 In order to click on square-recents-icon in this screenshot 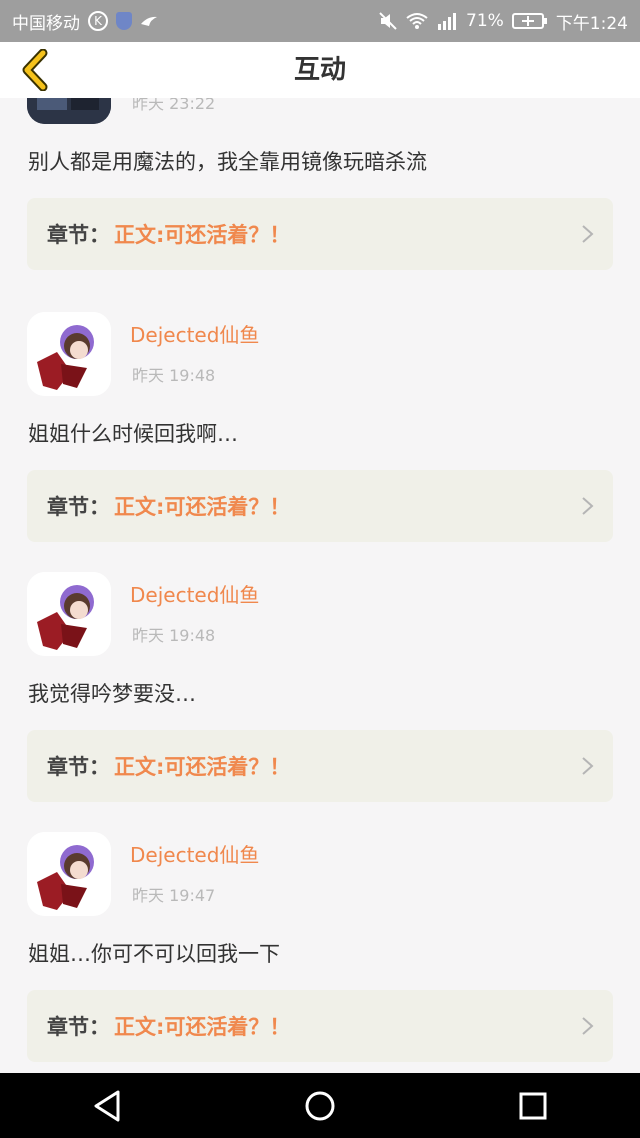, I will do `click(533, 1105)`.